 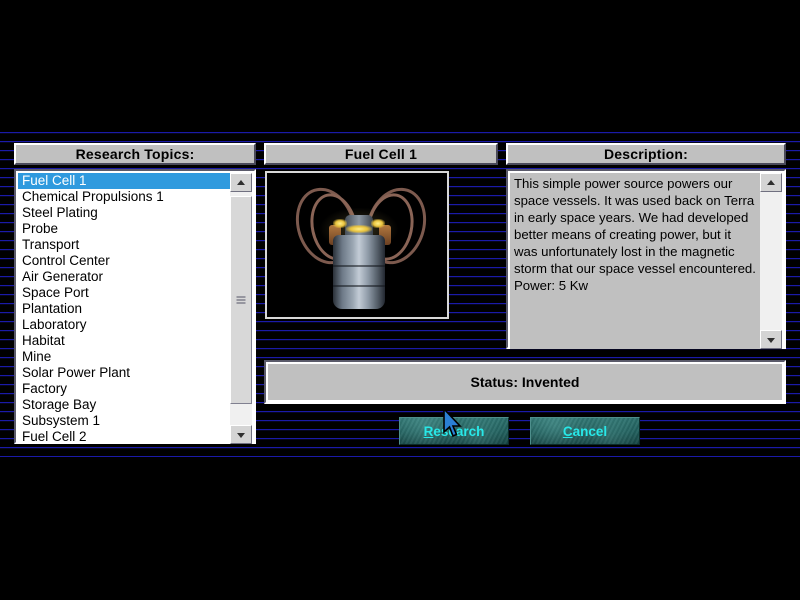 What do you see at coordinates (126, 341) in the screenshot?
I see `list-item: Habitat` at bounding box center [126, 341].